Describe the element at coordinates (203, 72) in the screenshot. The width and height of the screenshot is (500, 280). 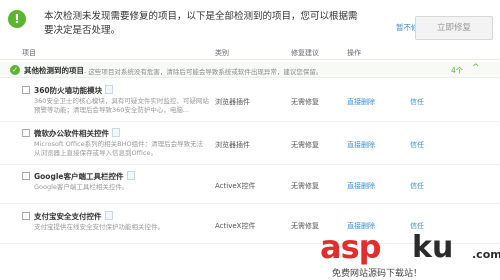
I see `group-description: - 这些项目对系统没有危害，清除后可能会导致系统或软件出现异常，建议您保留。` at that location.